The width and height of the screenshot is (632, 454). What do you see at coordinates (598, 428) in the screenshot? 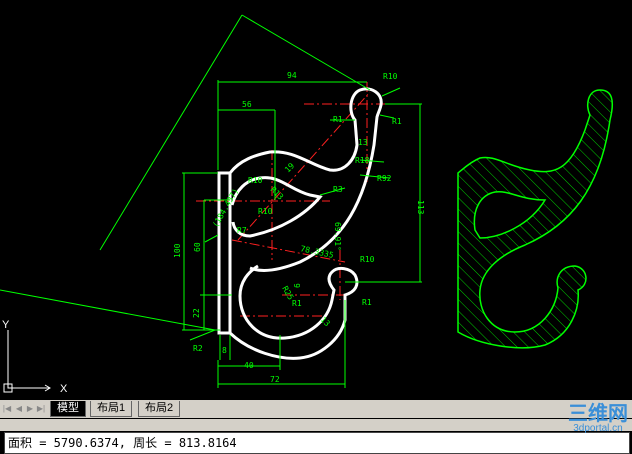
I see `watermark-url: 3dportal.cn` at bounding box center [598, 428].